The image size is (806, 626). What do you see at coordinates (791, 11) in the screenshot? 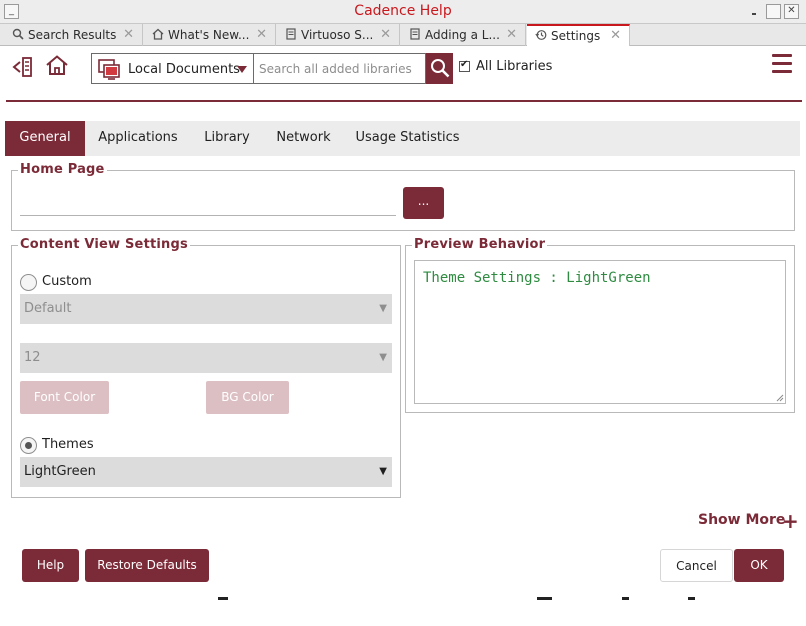
I see `close-window-button: ✕` at bounding box center [791, 11].